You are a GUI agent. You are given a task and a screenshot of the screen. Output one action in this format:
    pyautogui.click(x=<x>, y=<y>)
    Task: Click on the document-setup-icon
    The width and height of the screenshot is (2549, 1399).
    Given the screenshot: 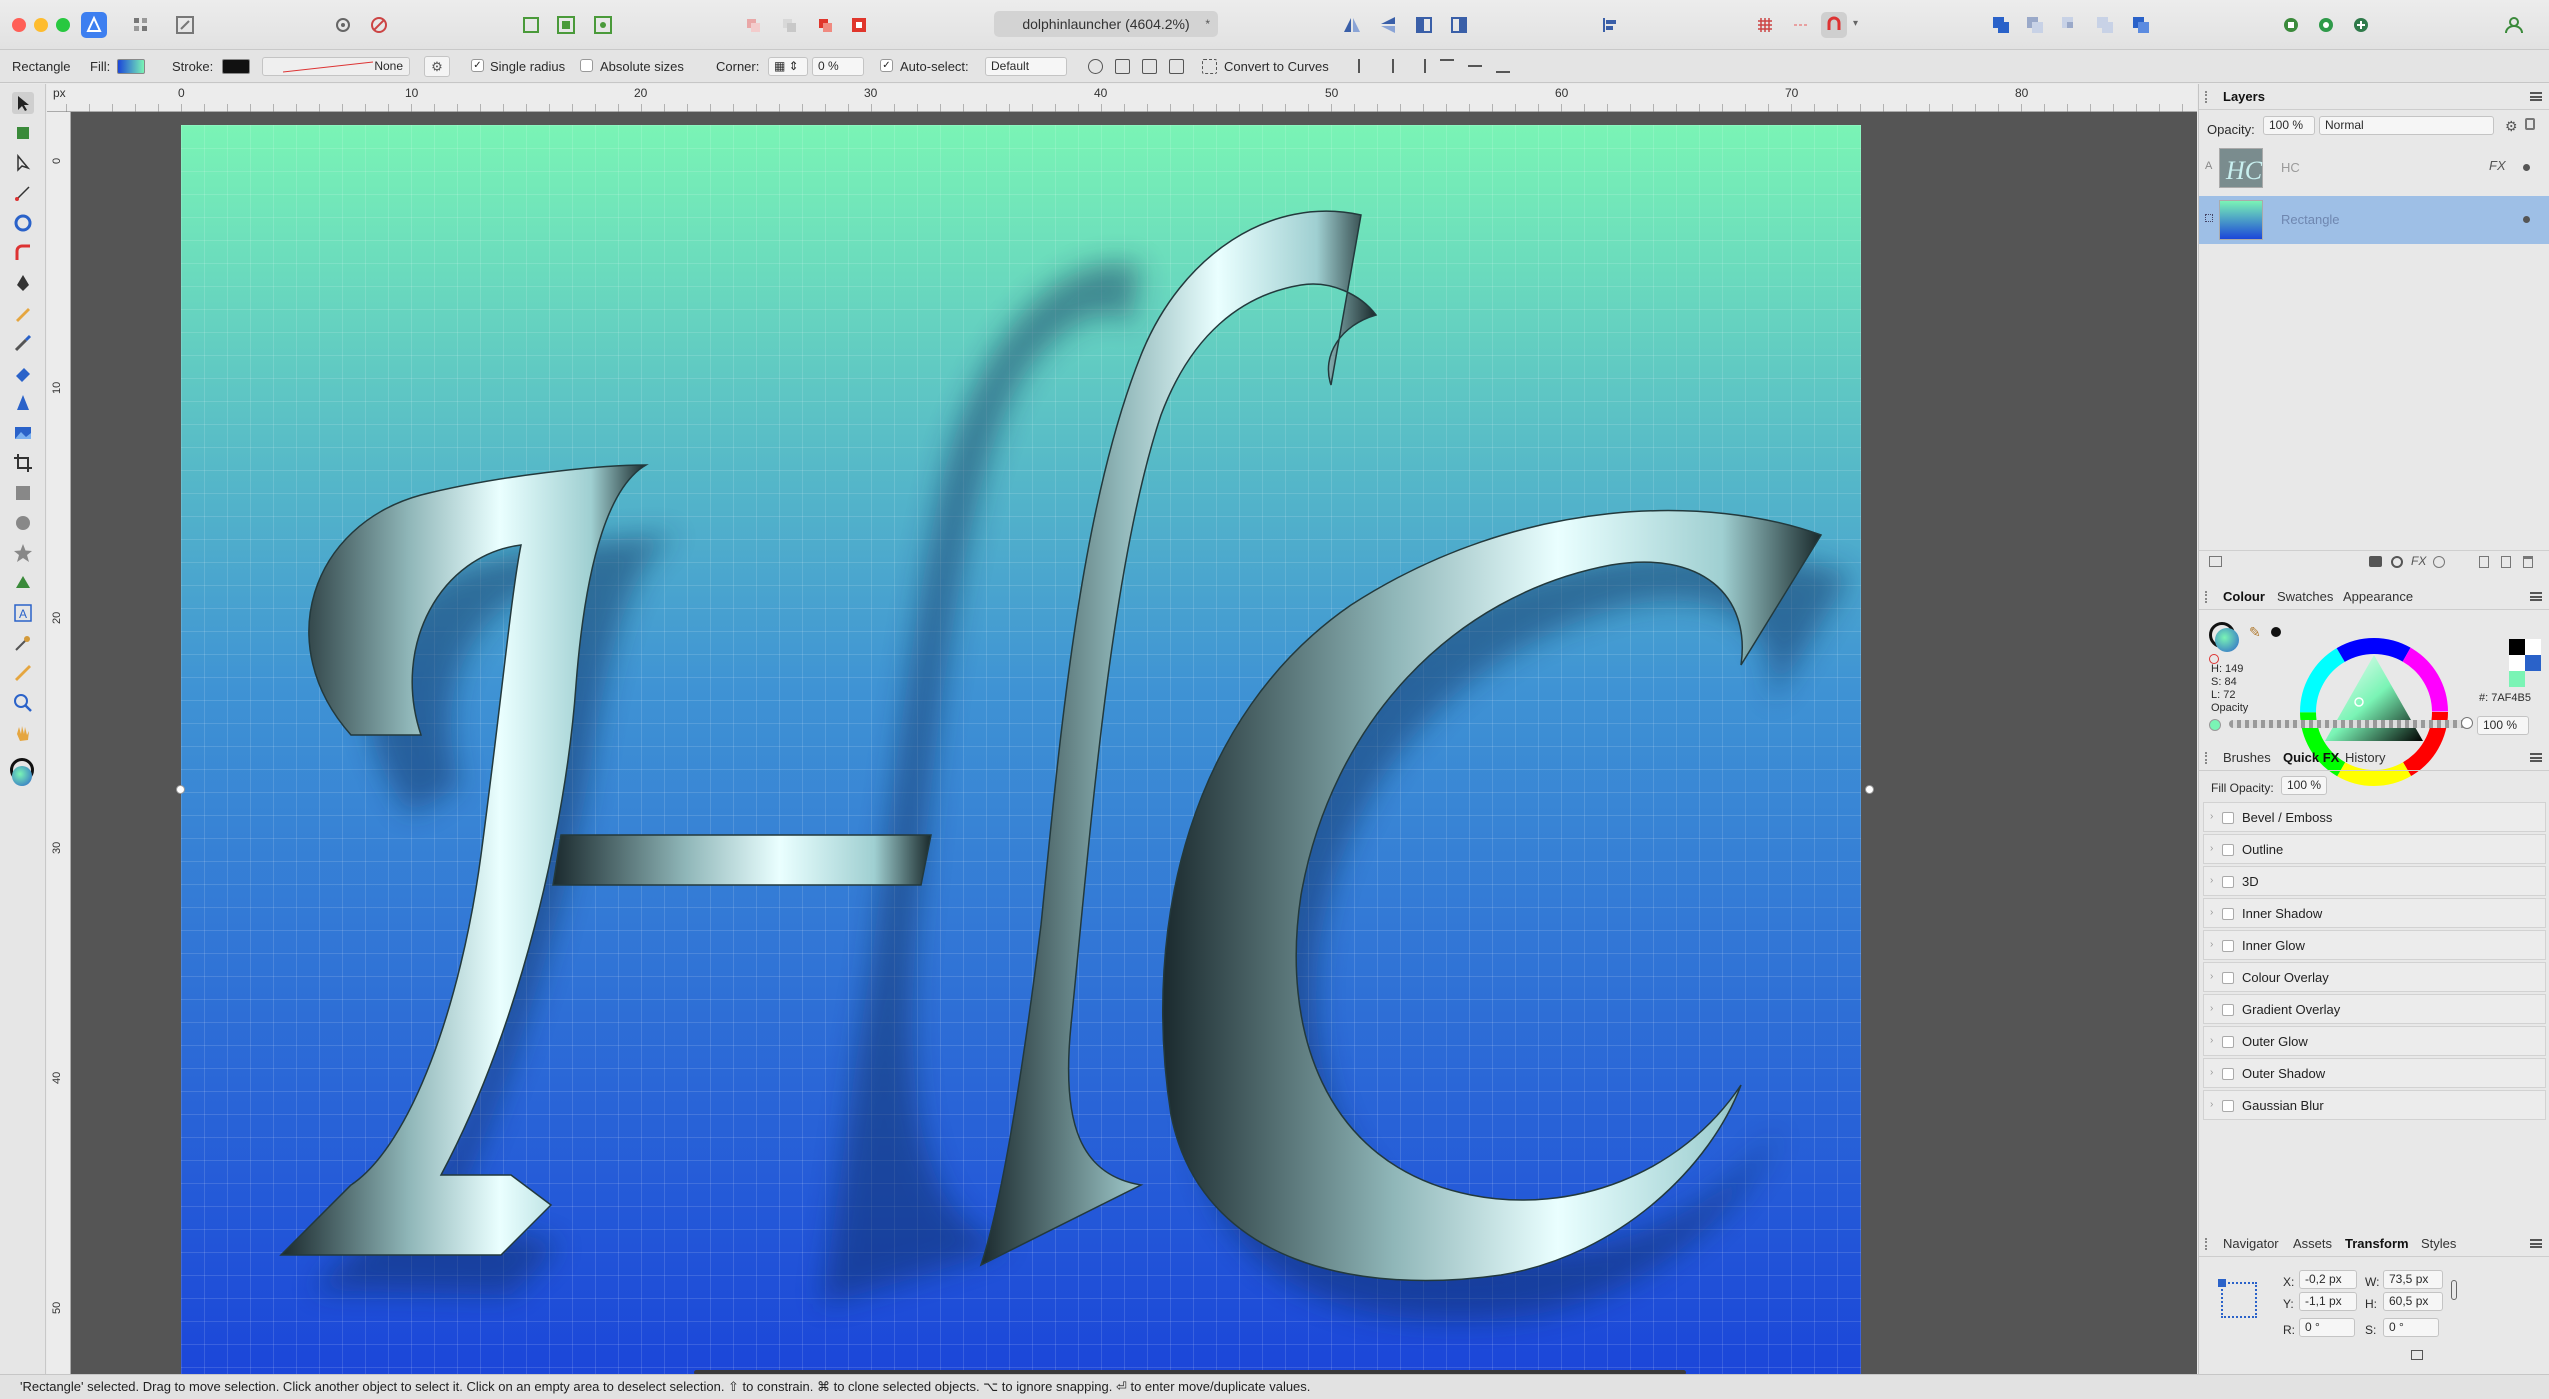 What is the action you would take?
    pyautogui.click(x=343, y=25)
    